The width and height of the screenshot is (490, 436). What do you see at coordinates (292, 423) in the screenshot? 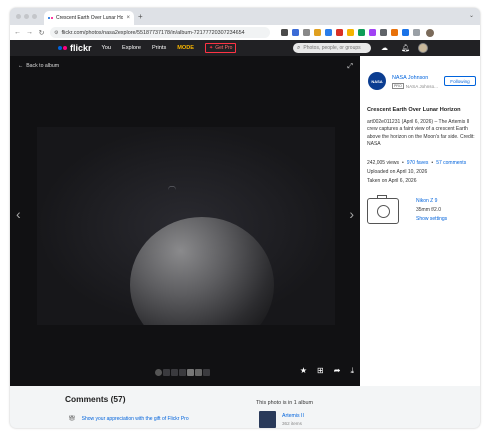
I see `album-item-count: 362 items` at bounding box center [292, 423].